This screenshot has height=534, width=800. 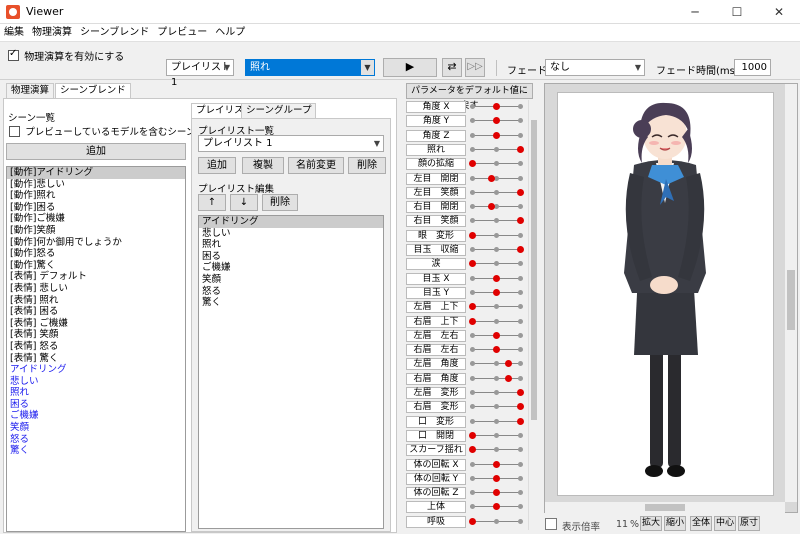 I want to click on physics-checkbox, so click(x=13, y=54).